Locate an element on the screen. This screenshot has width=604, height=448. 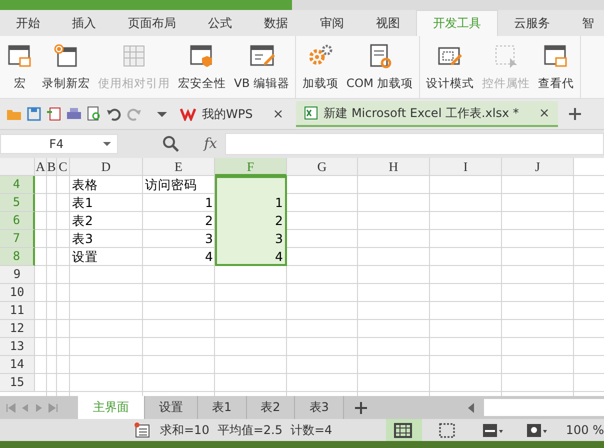
ribbon-tab: 视图 is located at coordinates (388, 23).